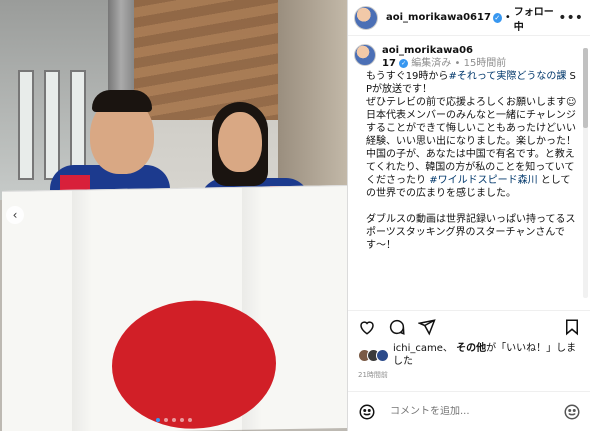  What do you see at coordinates (26, 125) in the screenshot?
I see `background-window` at bounding box center [26, 125].